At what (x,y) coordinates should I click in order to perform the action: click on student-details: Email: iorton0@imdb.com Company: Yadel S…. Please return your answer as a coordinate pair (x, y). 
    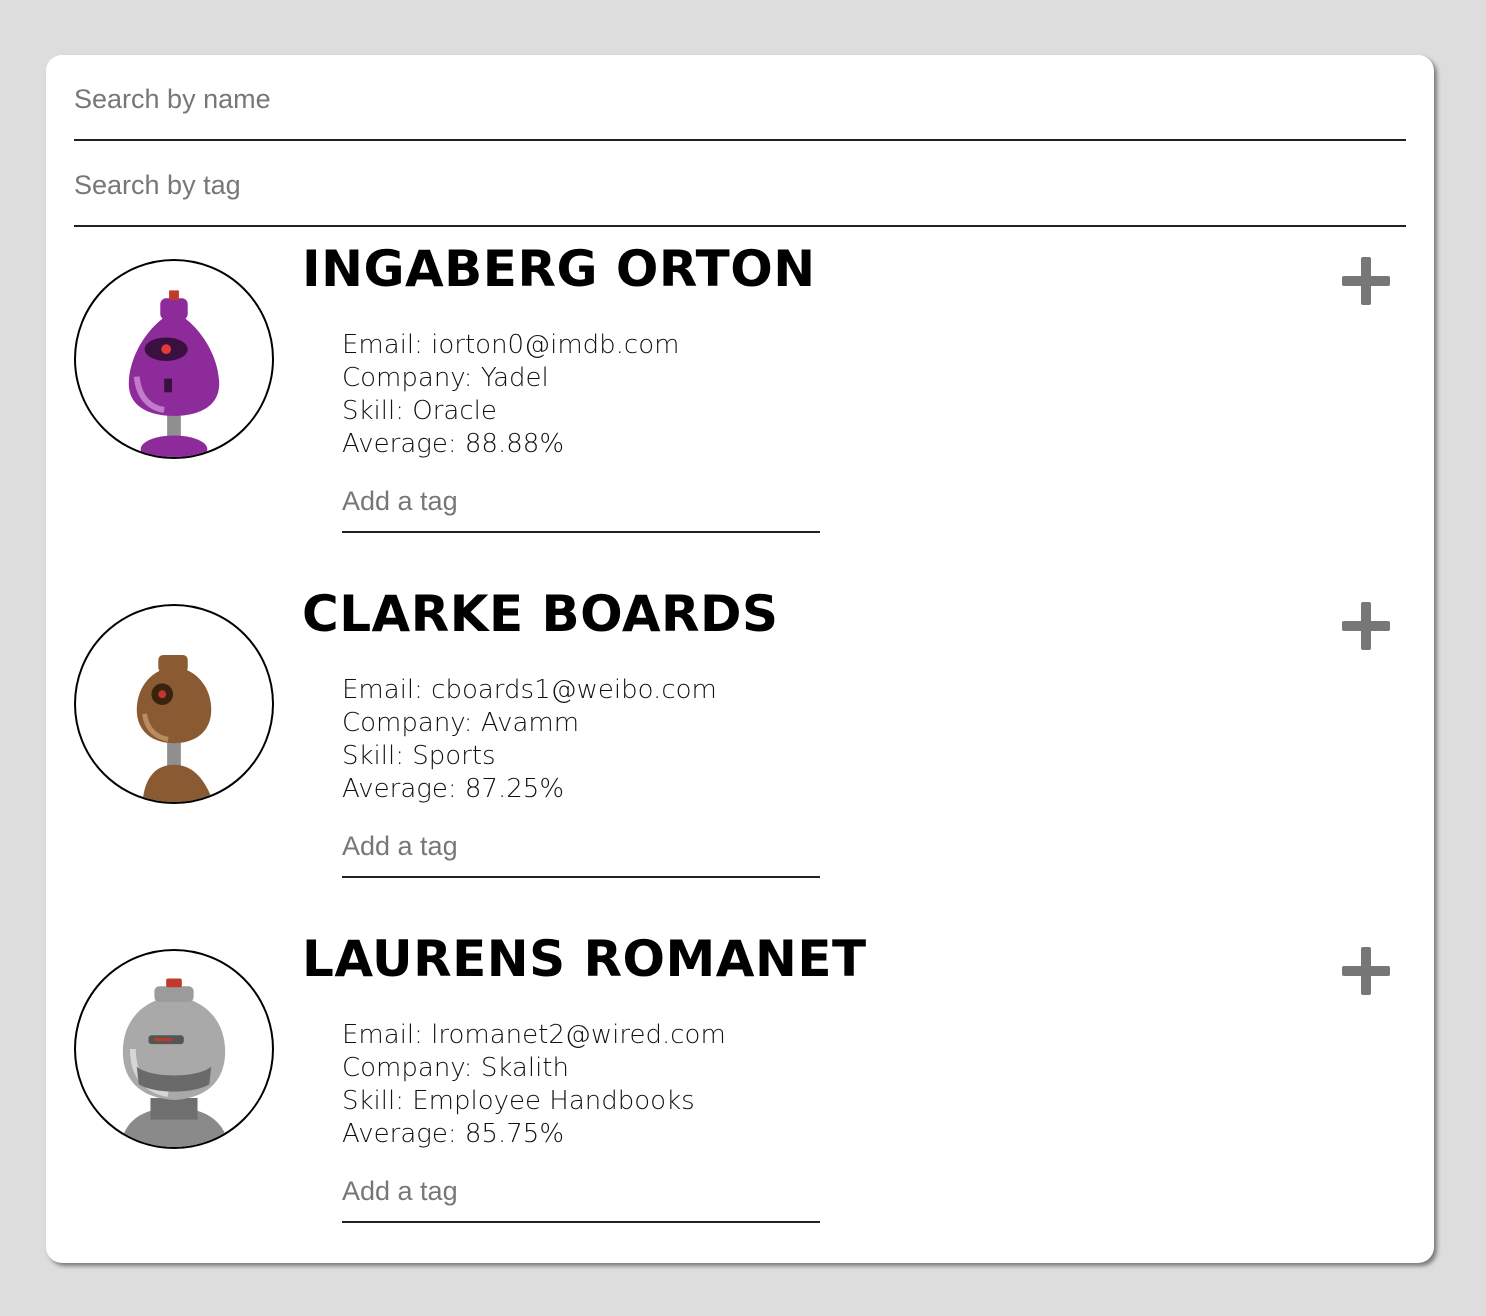
    Looking at the image, I should click on (510, 395).